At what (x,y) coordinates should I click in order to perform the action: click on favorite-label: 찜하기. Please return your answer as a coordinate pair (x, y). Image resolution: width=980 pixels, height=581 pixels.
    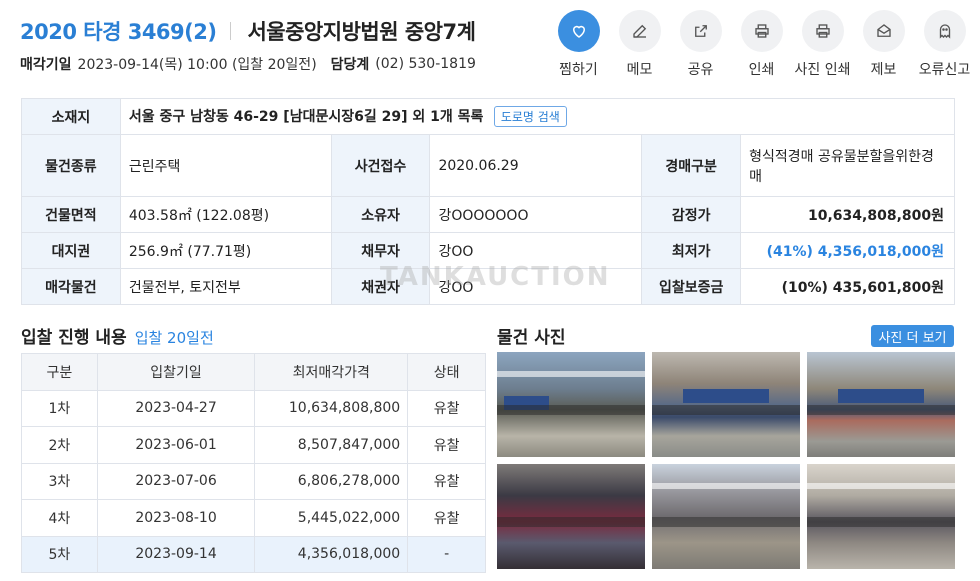
    Looking at the image, I should click on (578, 70).